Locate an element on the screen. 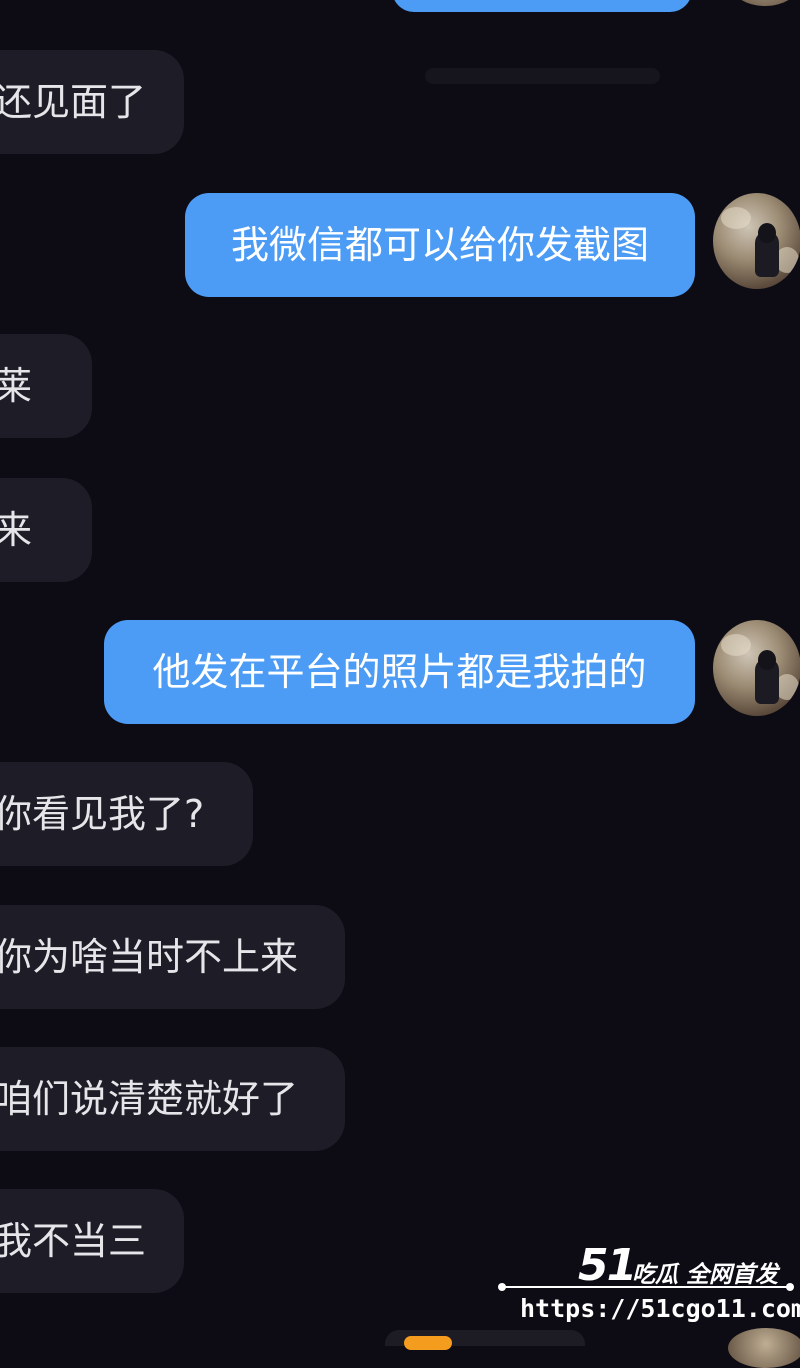 This screenshot has height=1368, width=800. incoming-message: 你为啥当时不上来 is located at coordinates (172, 957).